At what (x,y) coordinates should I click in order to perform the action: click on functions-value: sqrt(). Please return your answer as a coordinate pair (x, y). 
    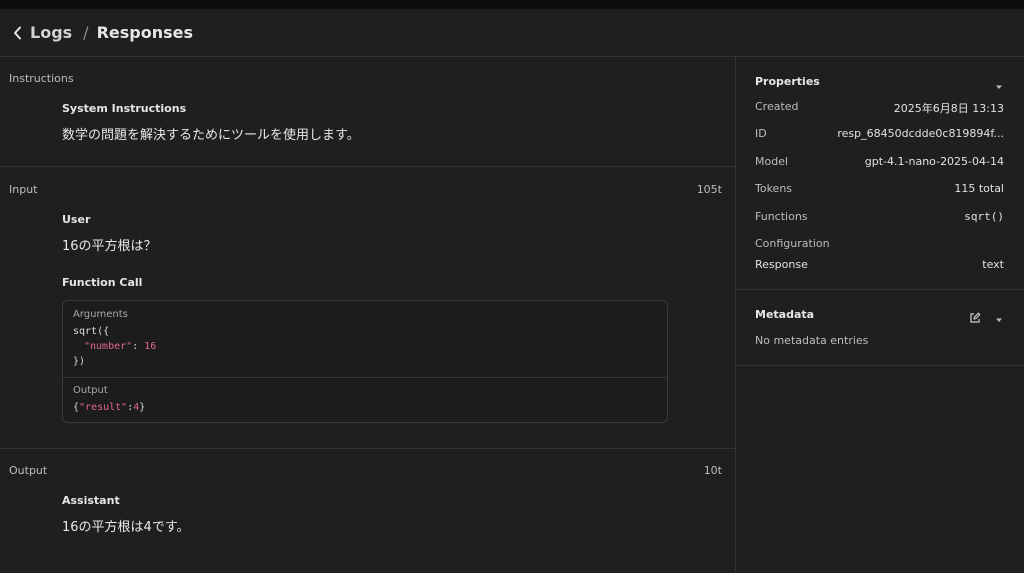
    Looking at the image, I should click on (984, 216).